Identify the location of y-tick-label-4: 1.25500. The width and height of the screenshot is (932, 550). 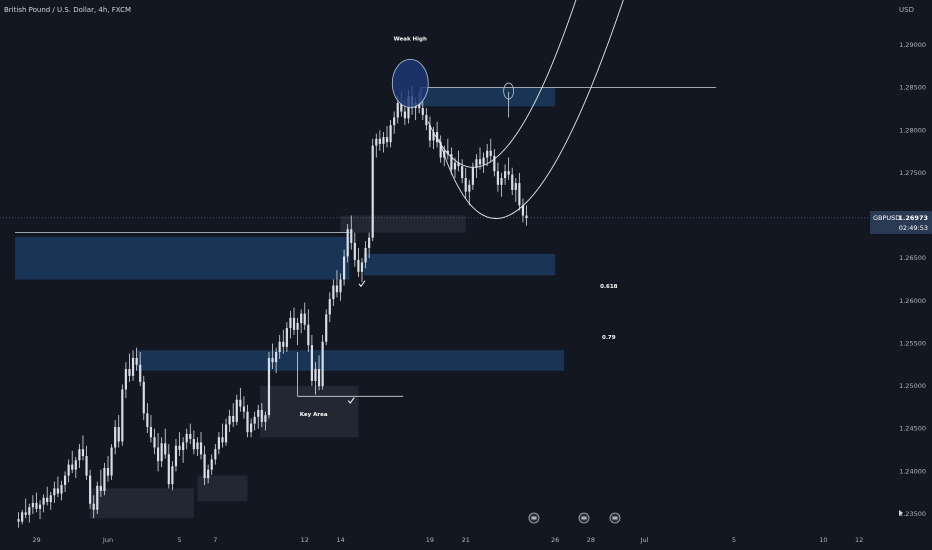
(912, 343).